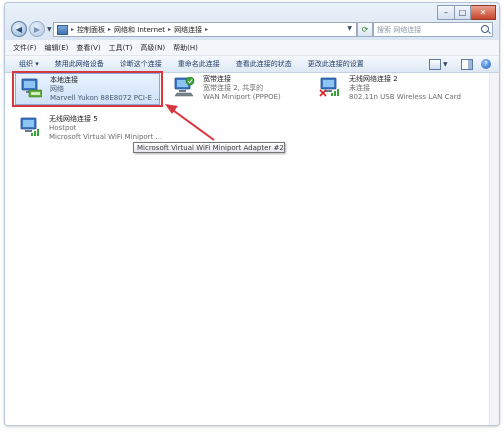 This screenshot has width=504, height=432. I want to click on connection-device: 802.11n USB Wireless LAN Card, so click(405, 97).